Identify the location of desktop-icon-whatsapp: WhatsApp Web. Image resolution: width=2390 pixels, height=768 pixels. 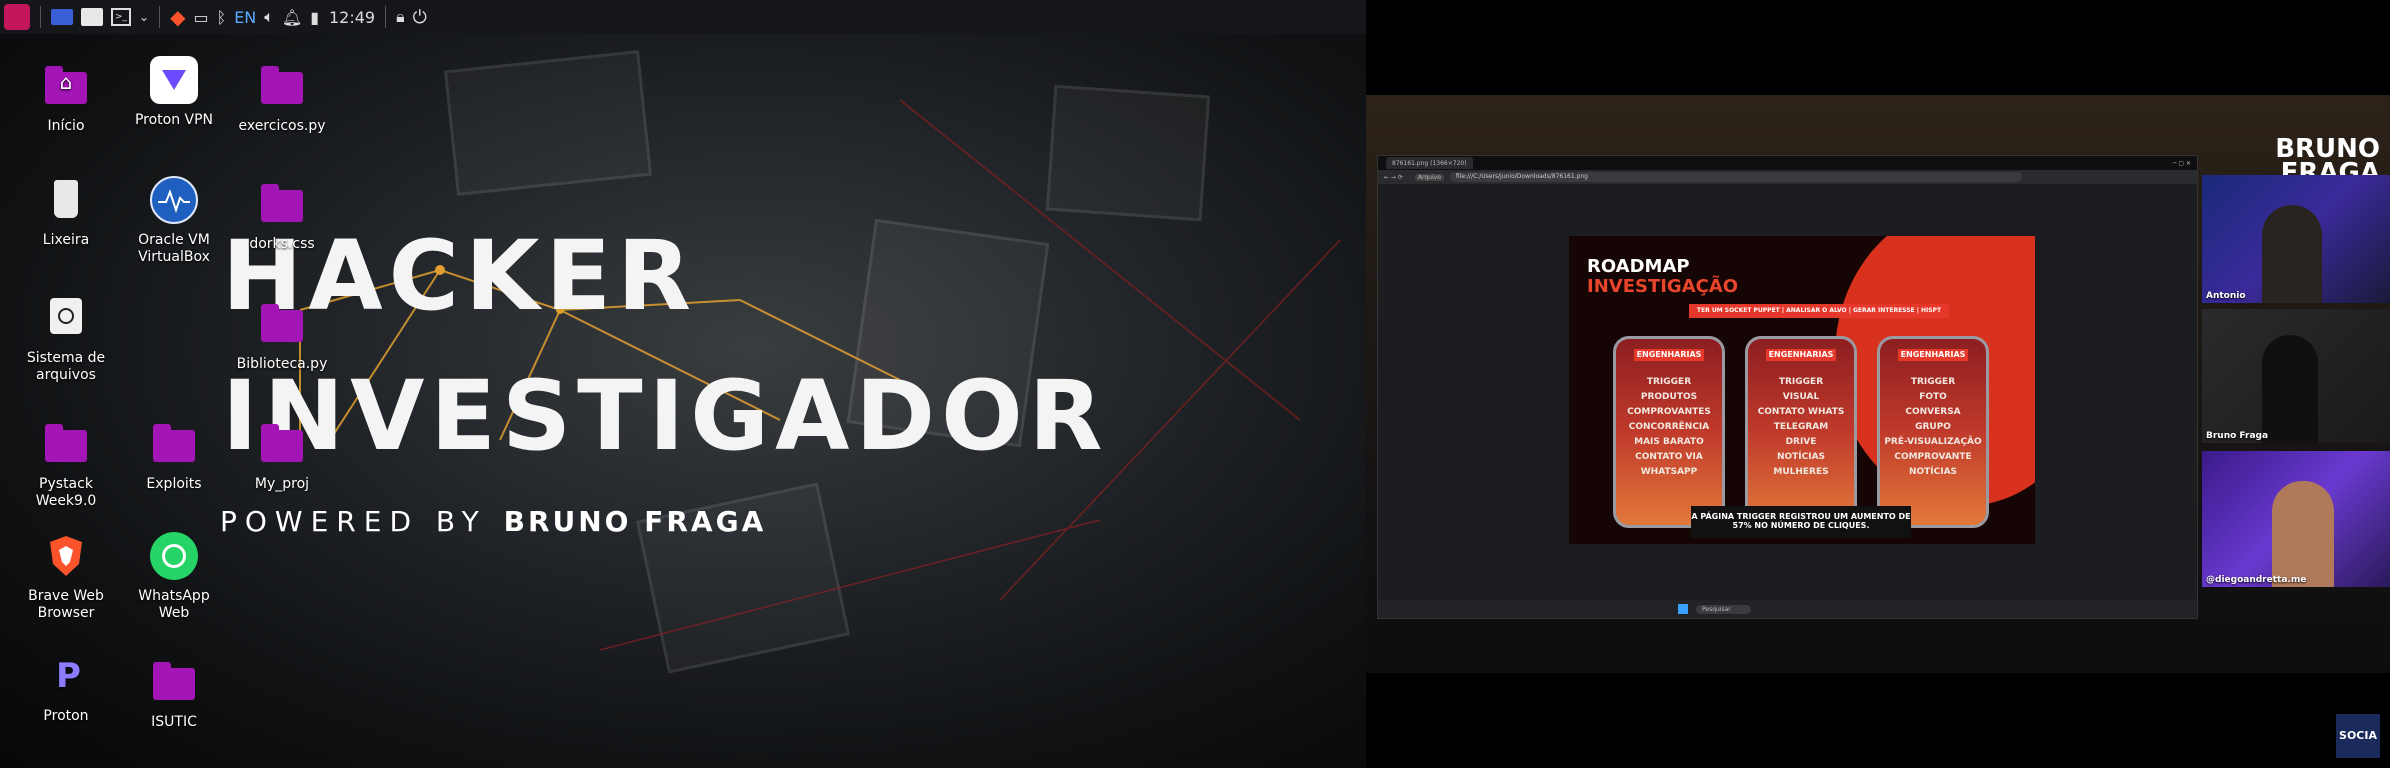
(174, 577).